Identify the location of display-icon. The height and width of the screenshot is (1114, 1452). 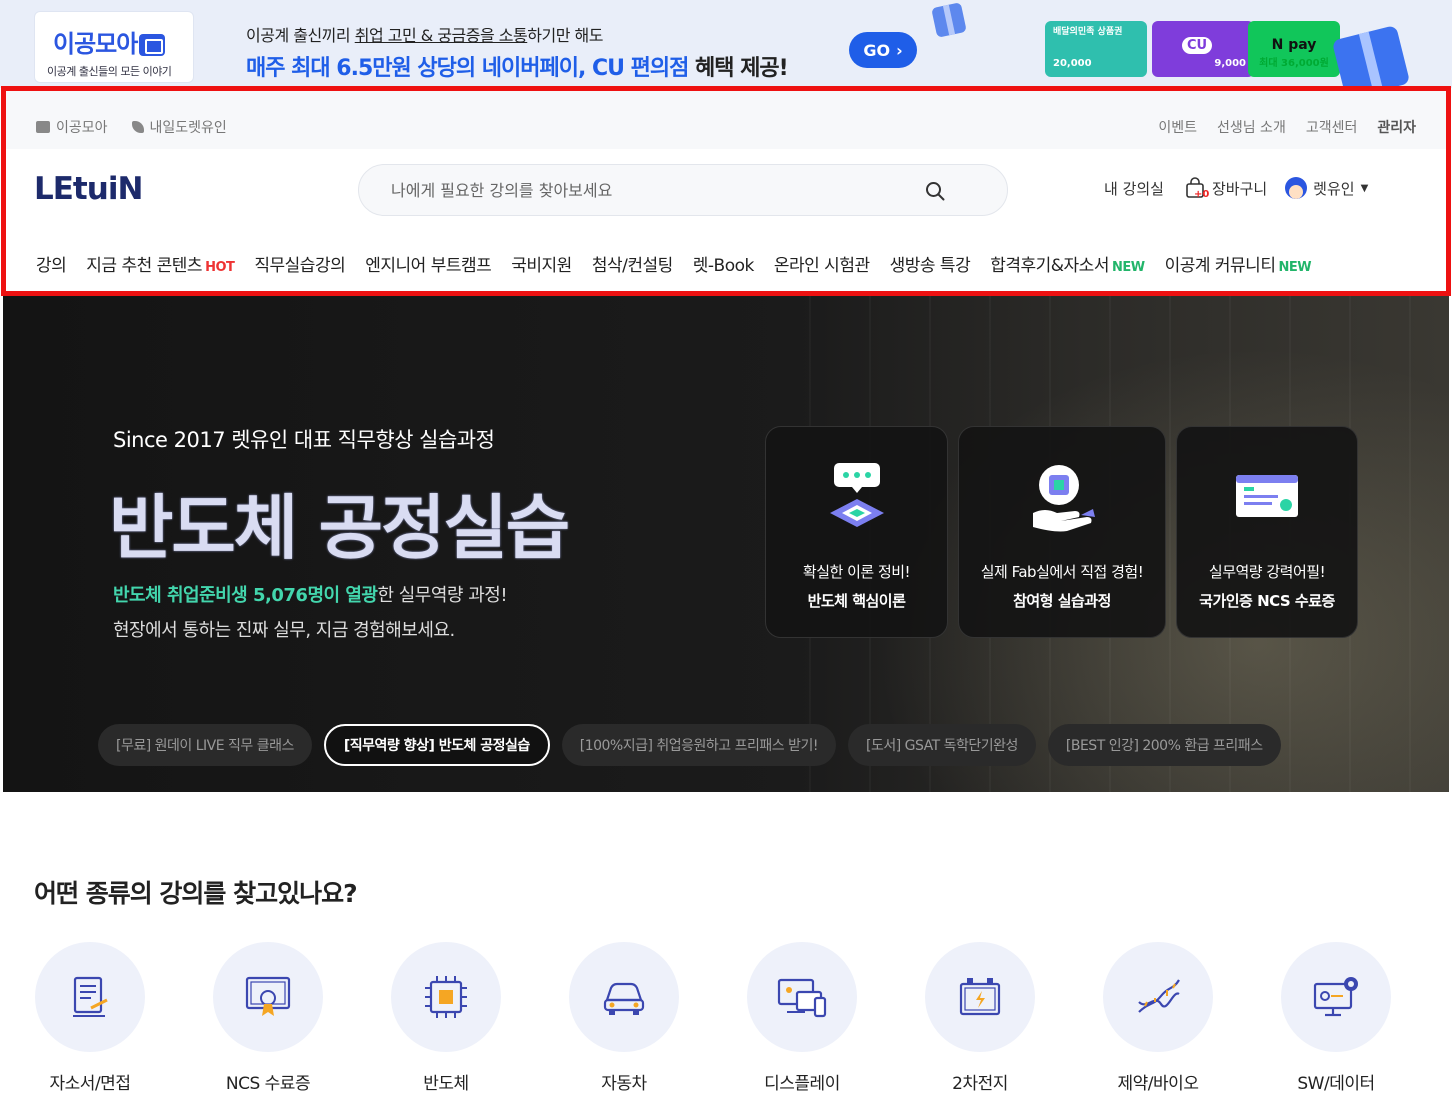
(802, 998).